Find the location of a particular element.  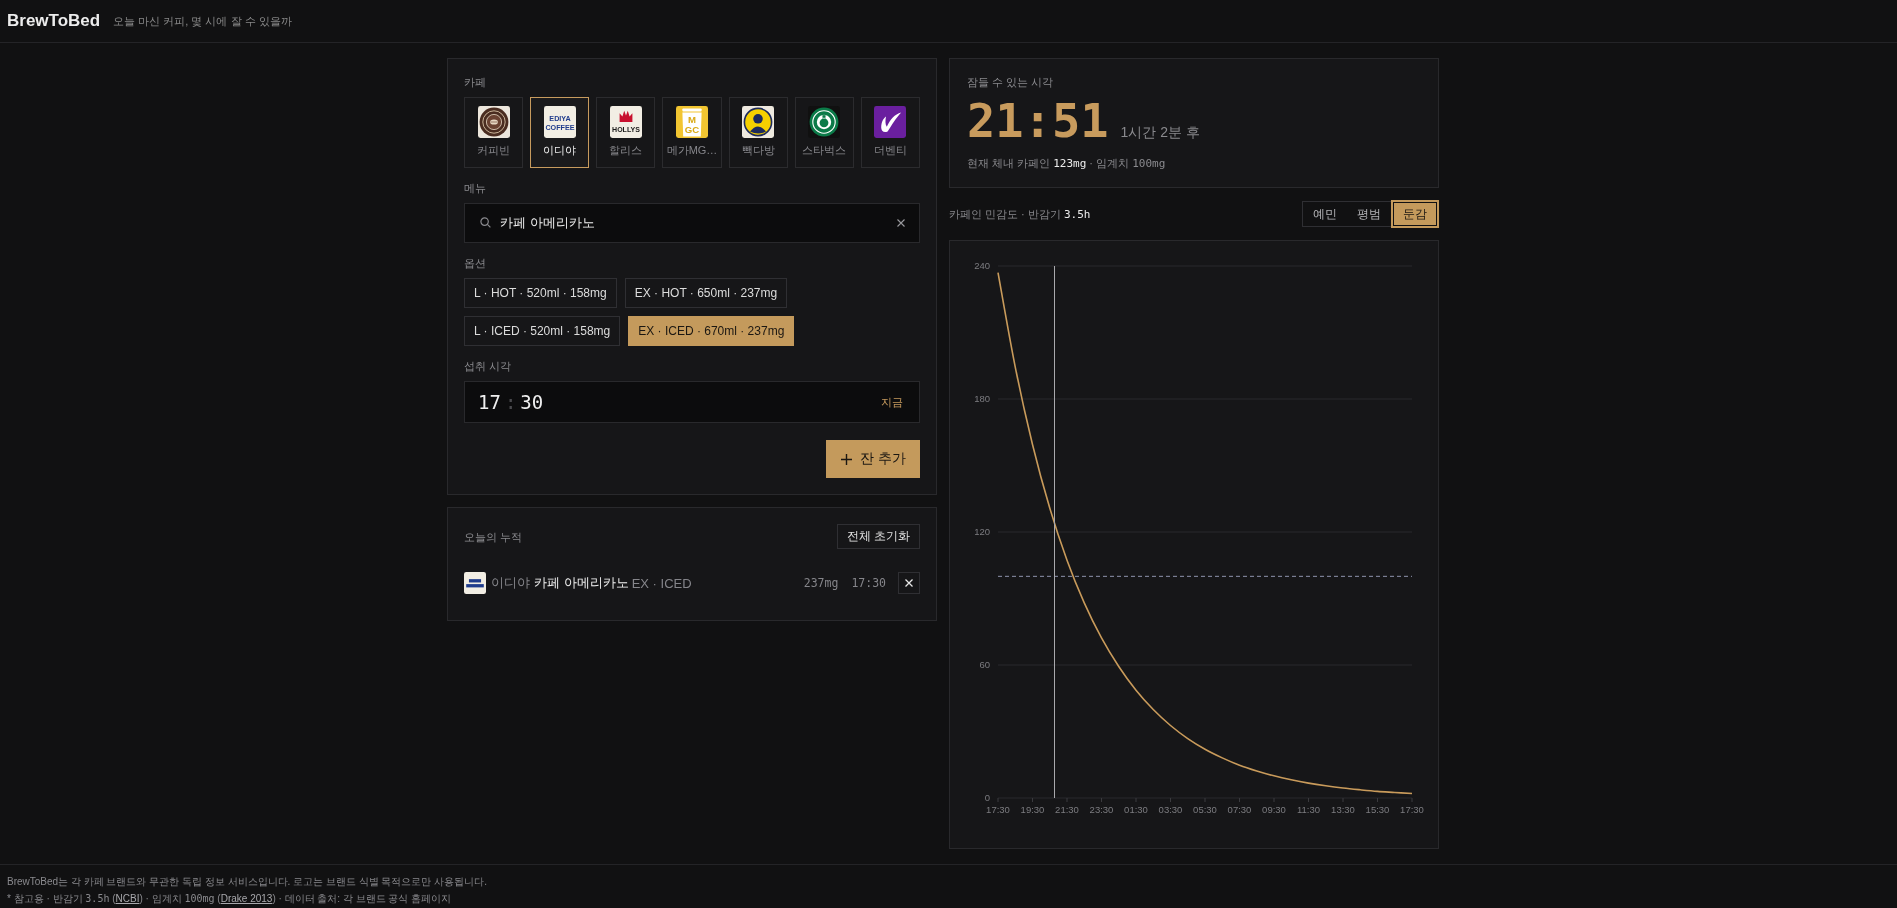

cafe-button: 스타벅스 is located at coordinates (824, 132).